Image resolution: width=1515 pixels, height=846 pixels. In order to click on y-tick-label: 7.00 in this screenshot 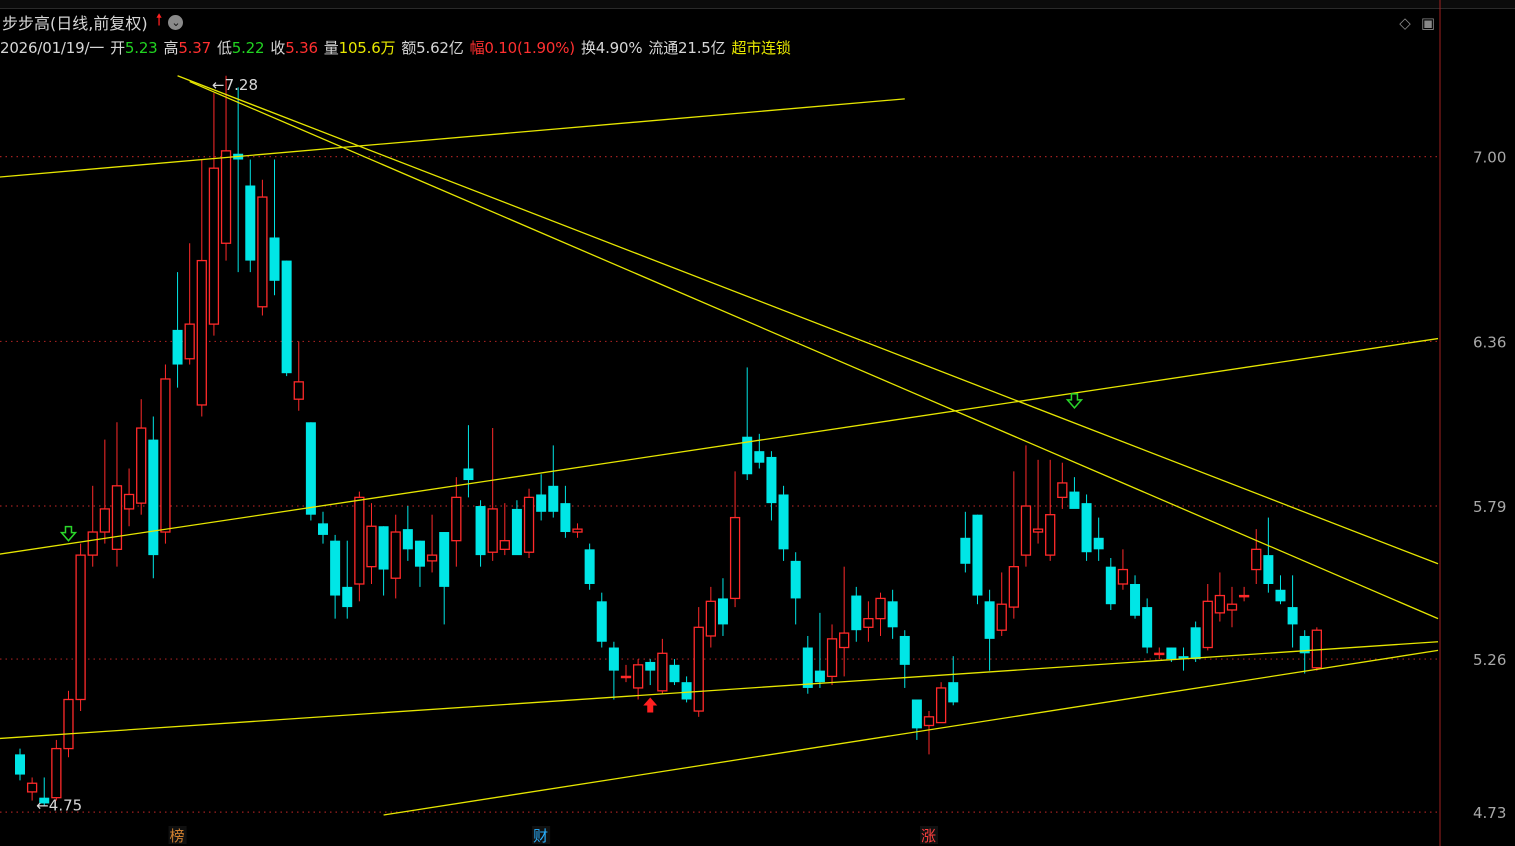, I will do `click(1489, 158)`.